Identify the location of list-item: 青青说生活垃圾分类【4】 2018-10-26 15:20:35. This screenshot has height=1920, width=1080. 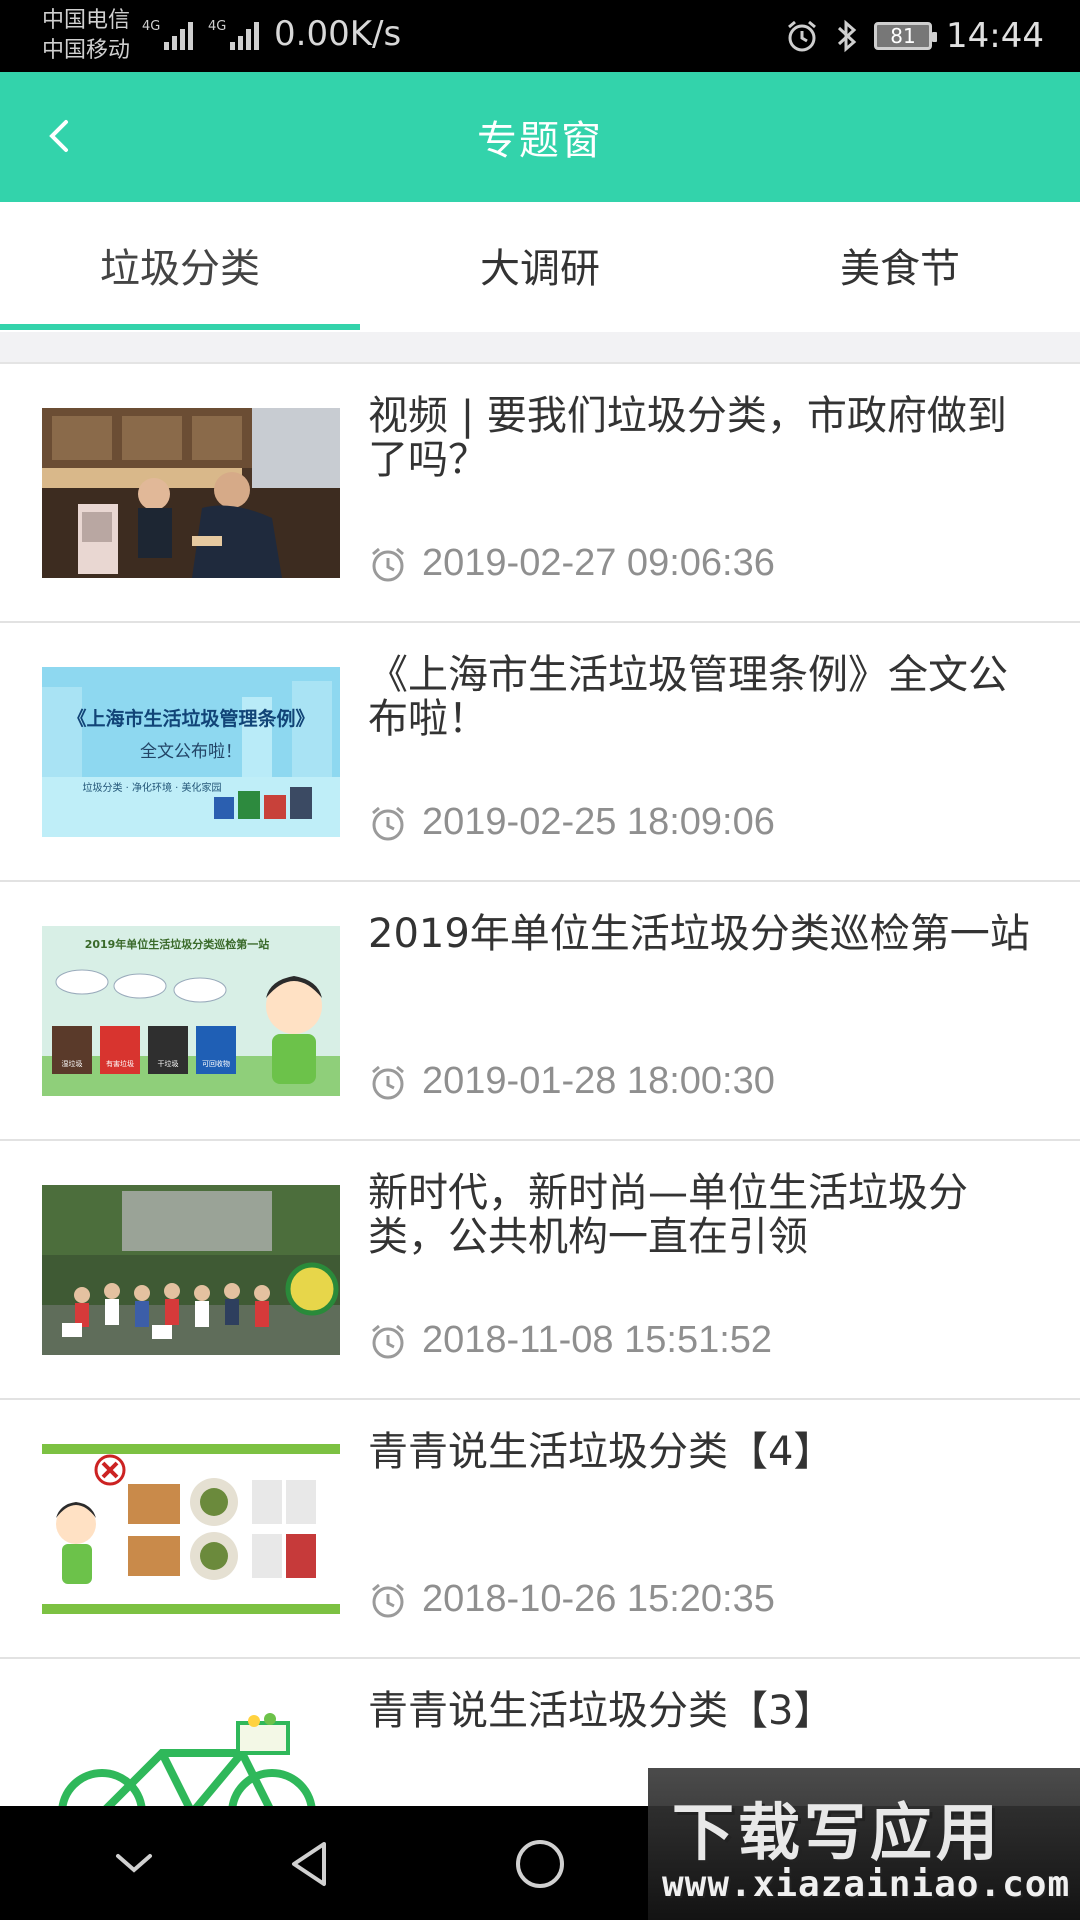
(540, 1529).